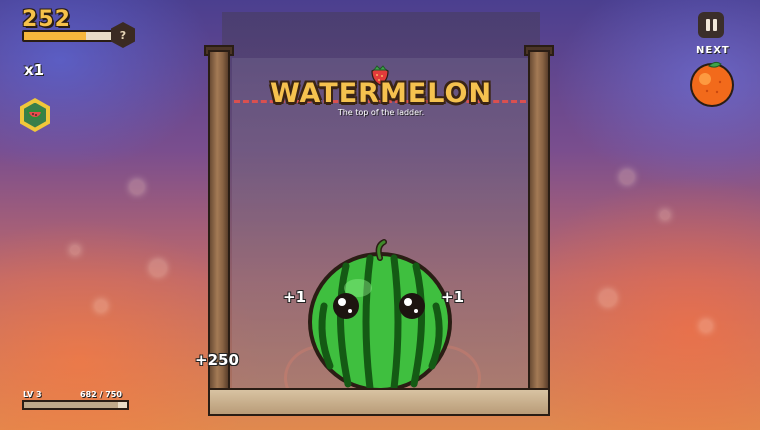 The width and height of the screenshot is (760, 430). I want to click on score-value: 252, so click(46, 19).